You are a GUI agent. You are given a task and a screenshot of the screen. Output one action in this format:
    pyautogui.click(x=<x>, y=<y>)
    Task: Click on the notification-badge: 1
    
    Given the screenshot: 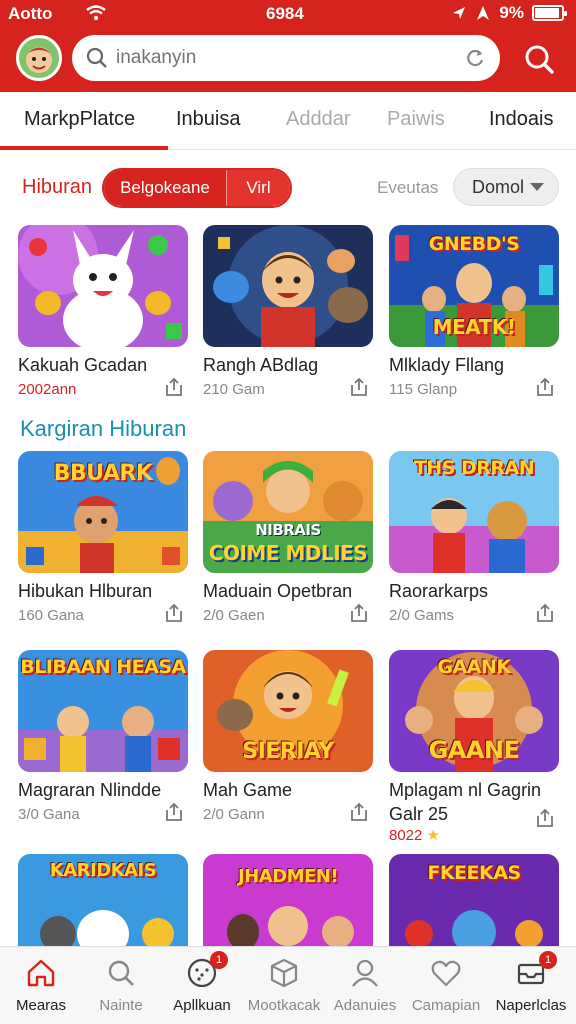 What is the action you would take?
    pyautogui.click(x=548, y=960)
    